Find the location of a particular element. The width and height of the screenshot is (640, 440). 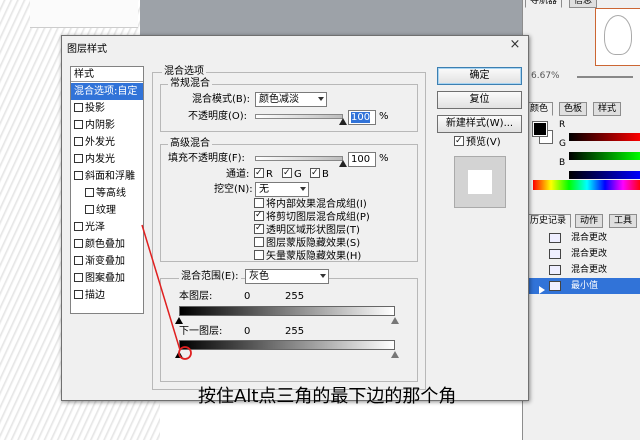

style-item-label: 内发光 is located at coordinates (100, 159).